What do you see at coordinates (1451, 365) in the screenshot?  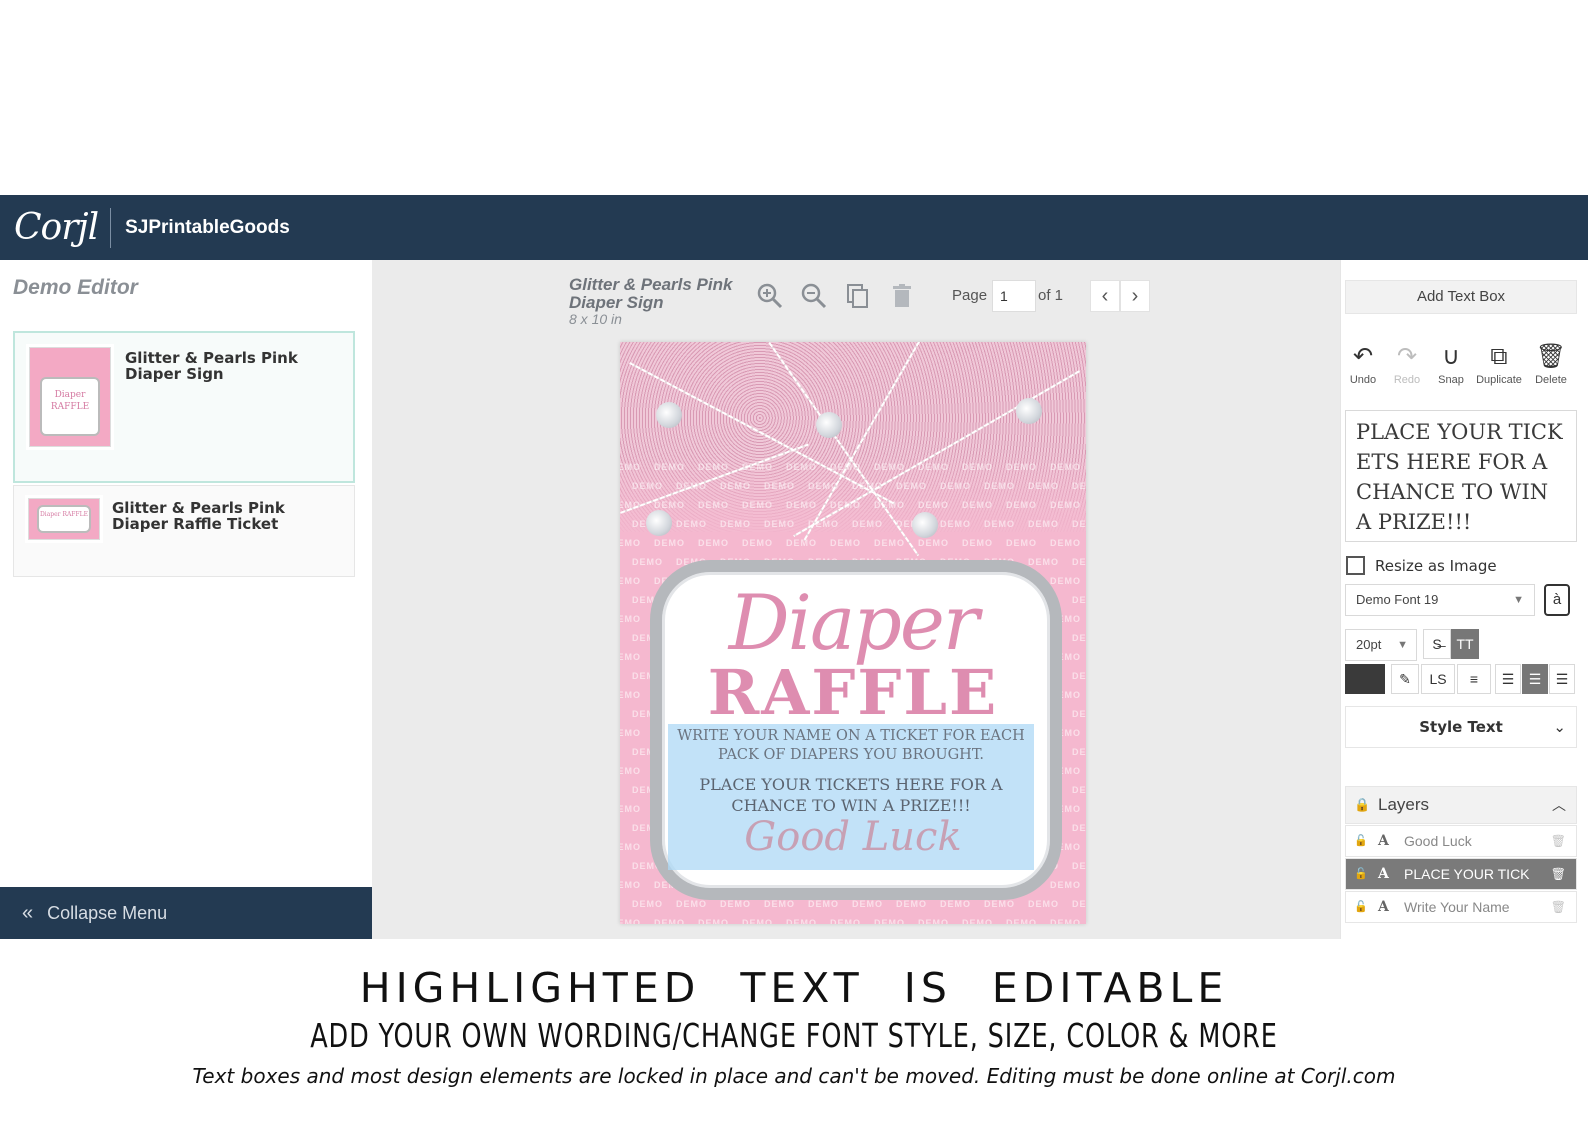 I see `snap-button: ∪ Snap` at bounding box center [1451, 365].